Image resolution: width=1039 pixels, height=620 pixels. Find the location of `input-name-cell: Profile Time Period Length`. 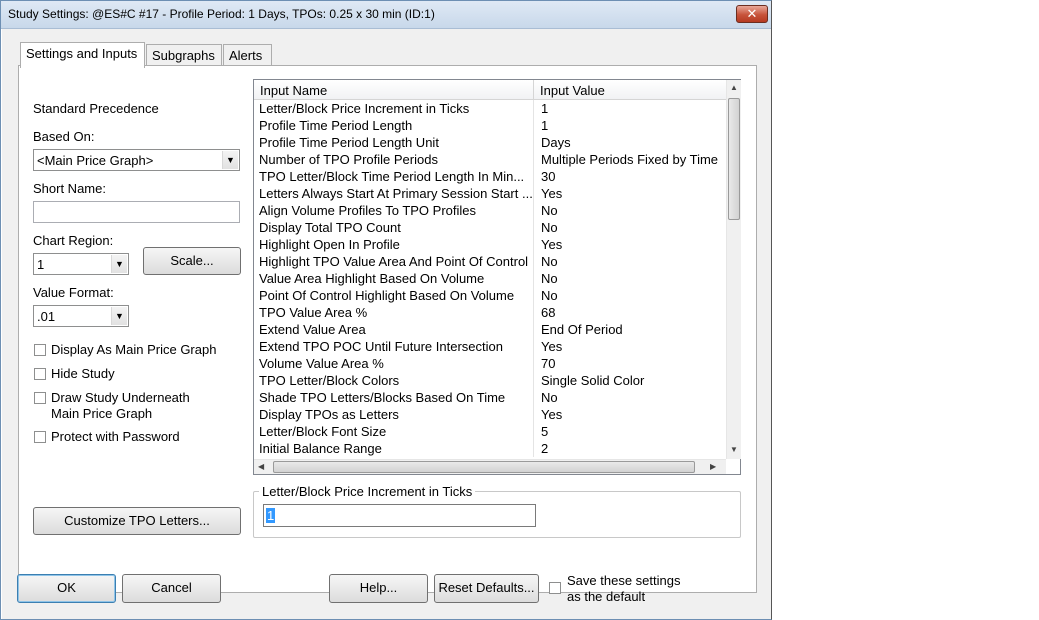

input-name-cell: Profile Time Period Length is located at coordinates (336, 125).